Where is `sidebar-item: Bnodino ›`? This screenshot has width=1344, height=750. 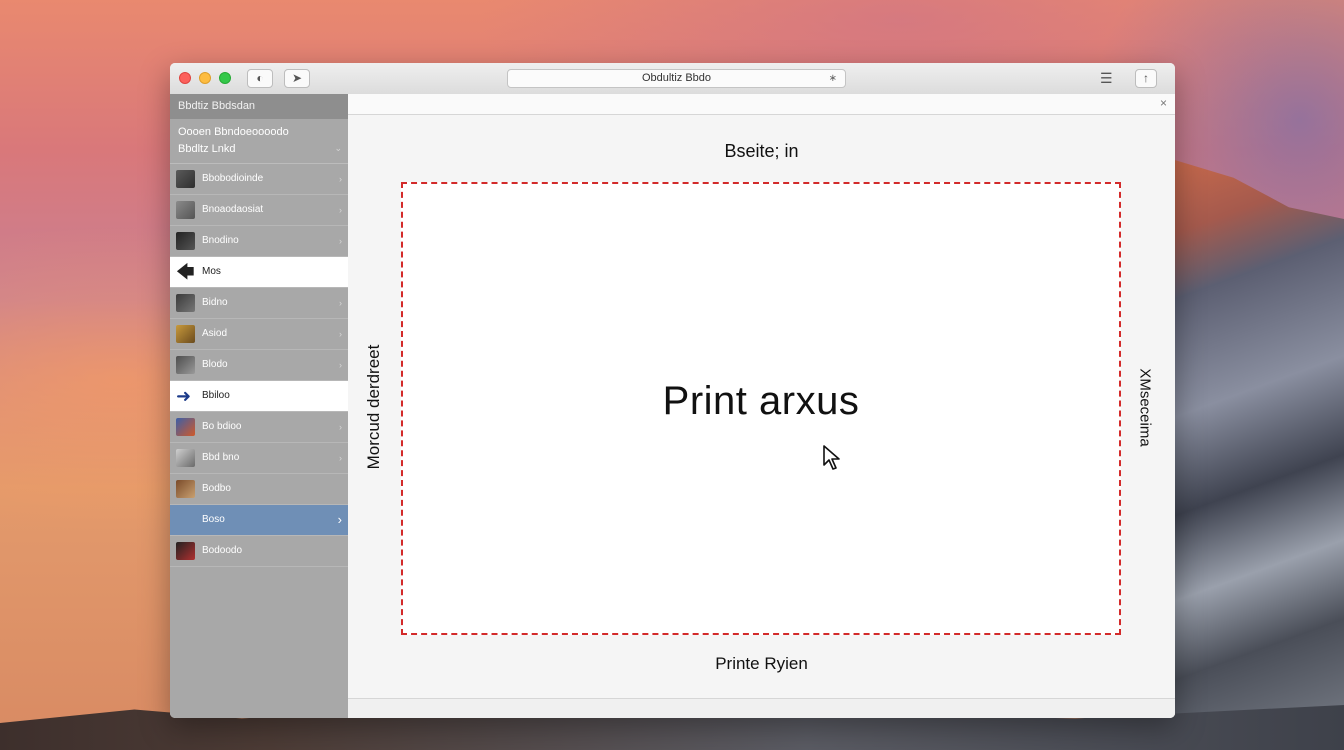 sidebar-item: Bnodino › is located at coordinates (259, 241).